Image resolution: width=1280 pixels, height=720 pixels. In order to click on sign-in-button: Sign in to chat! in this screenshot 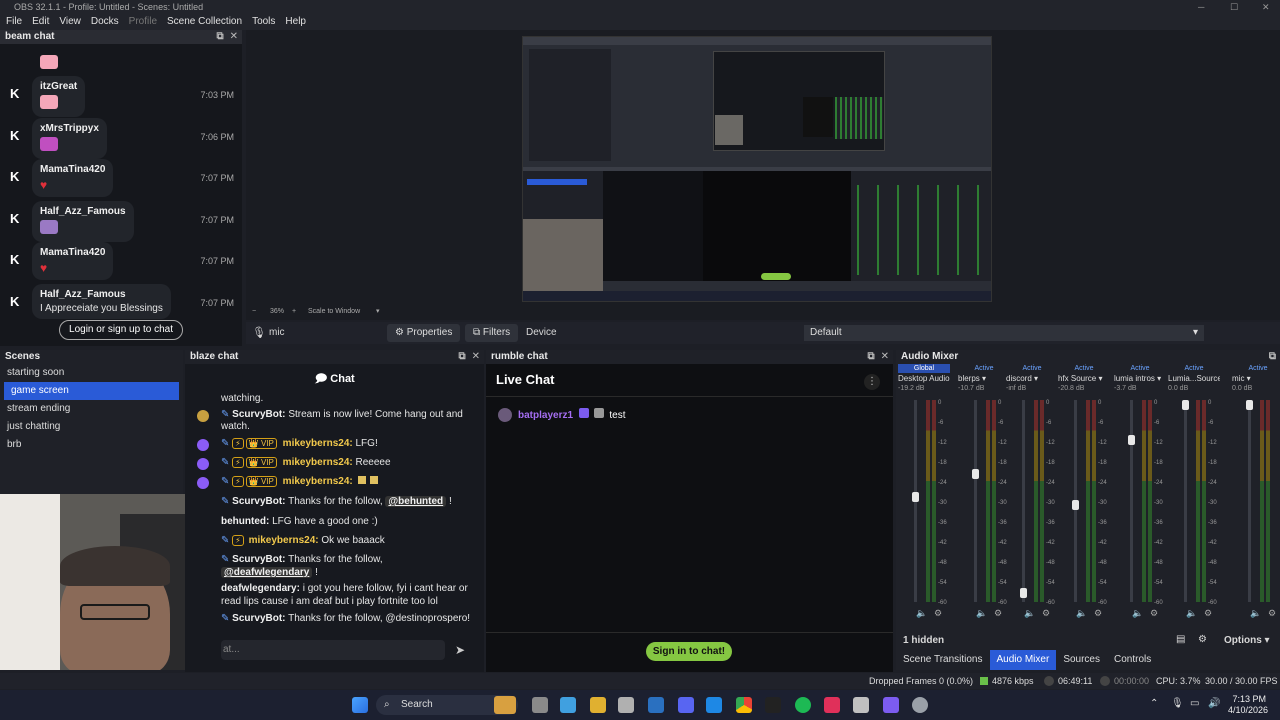, I will do `click(689, 651)`.